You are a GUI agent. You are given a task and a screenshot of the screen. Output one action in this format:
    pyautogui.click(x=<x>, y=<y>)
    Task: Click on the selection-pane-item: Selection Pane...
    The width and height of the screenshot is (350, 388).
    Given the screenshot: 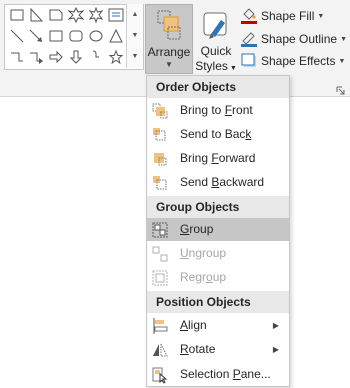 What is the action you would take?
    pyautogui.click(x=218, y=374)
    